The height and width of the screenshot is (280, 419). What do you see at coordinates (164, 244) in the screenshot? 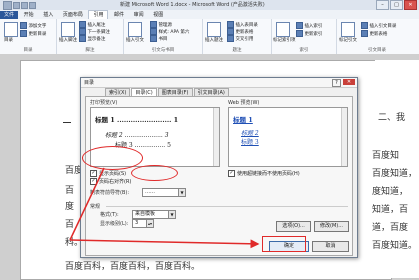
I see `annotation-arrow` at bounding box center [164, 244].